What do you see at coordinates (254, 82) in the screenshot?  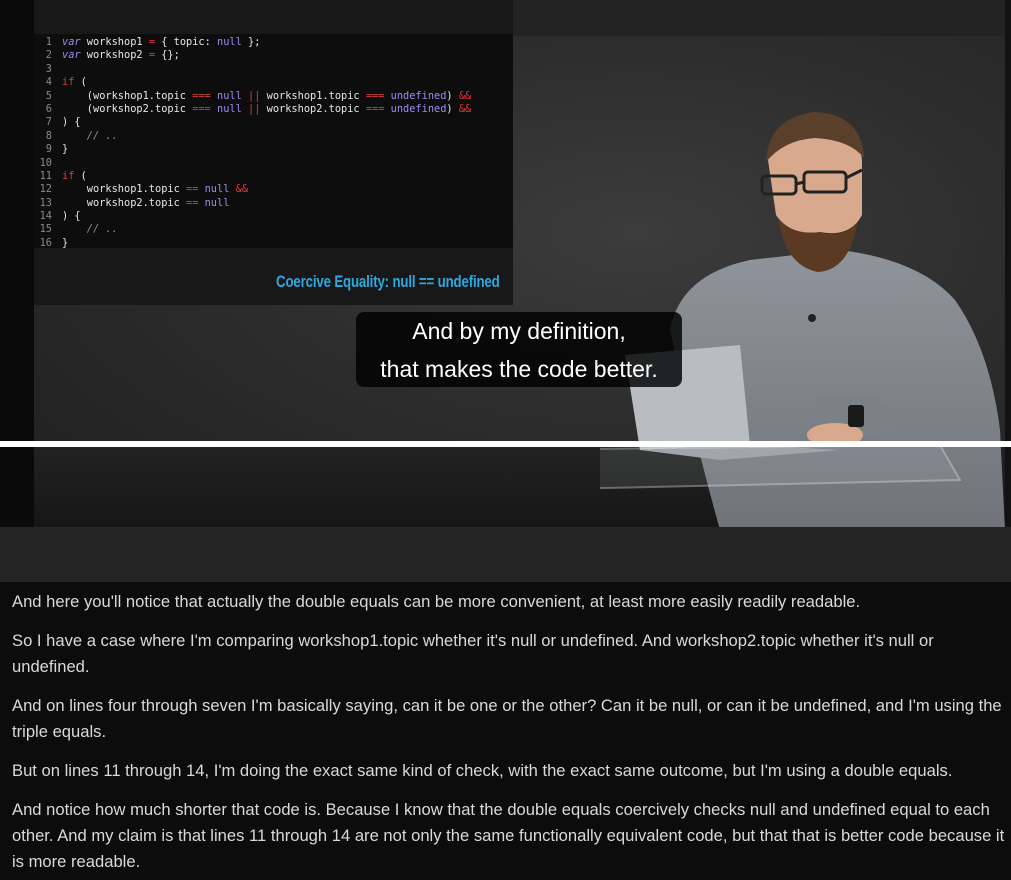 I see `code-line: 4 if (` at bounding box center [254, 82].